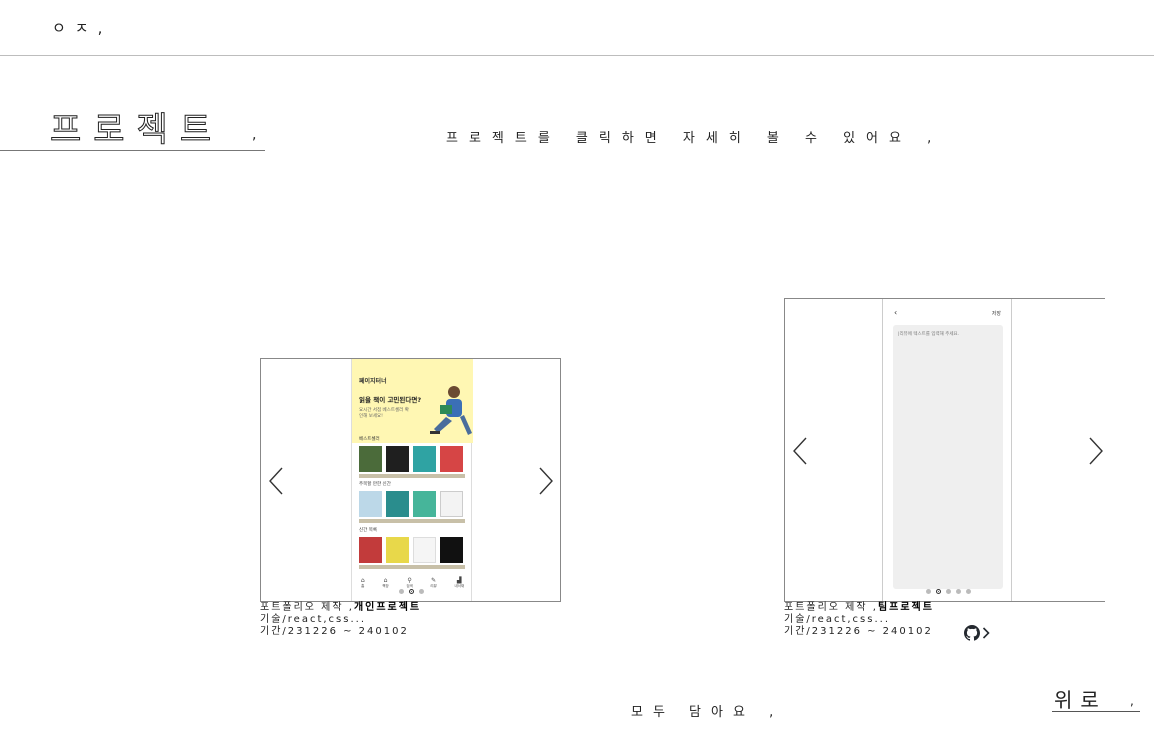  Describe the element at coordinates (577, 28) in the screenshot. I see `top-bar: ㅇㅈ,` at that location.